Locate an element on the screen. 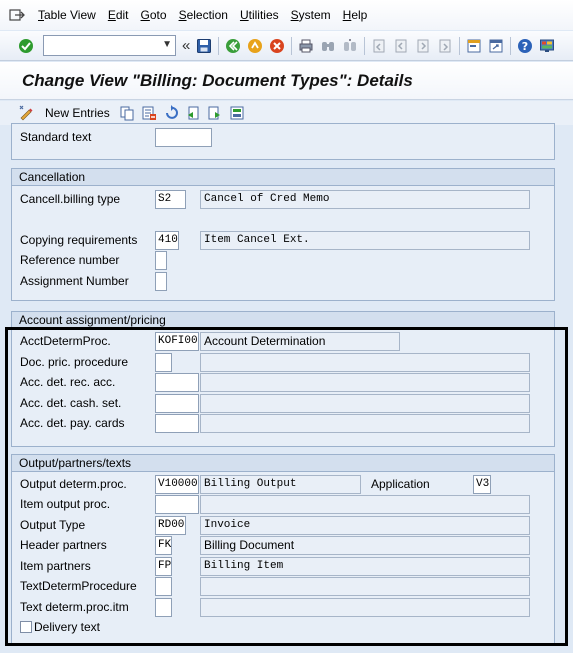  help-icon: ? is located at coordinates (525, 46).